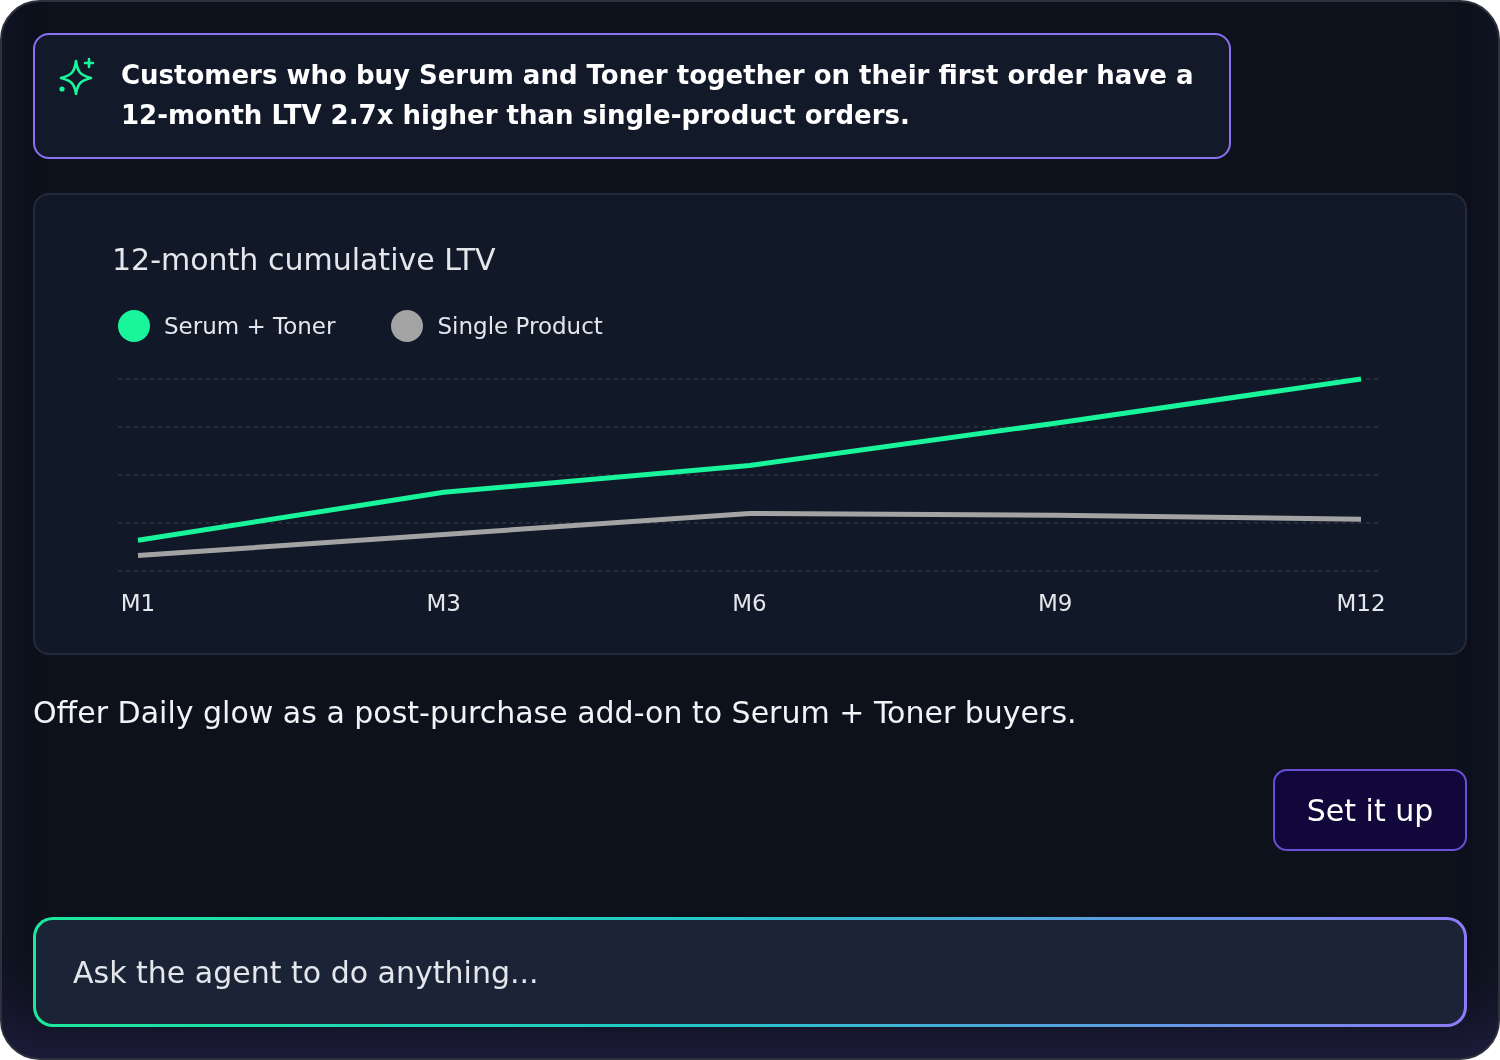 Image resolution: width=1500 pixels, height=1060 pixels. I want to click on x-axis-label: M9, so click(1055, 603).